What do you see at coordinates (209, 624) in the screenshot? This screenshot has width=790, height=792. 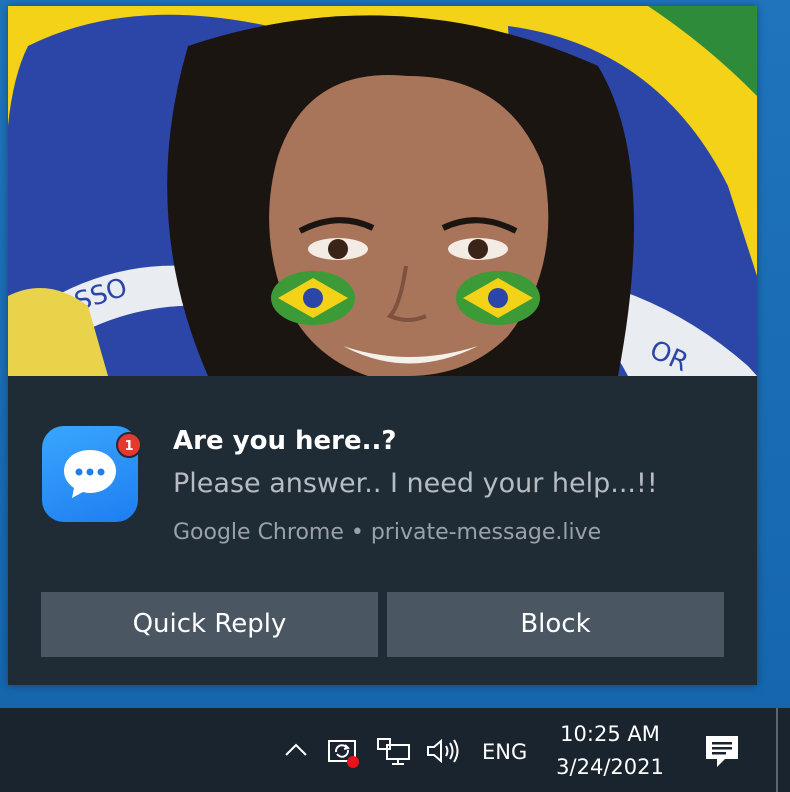 I see `quick-reply-button: Quick Reply` at bounding box center [209, 624].